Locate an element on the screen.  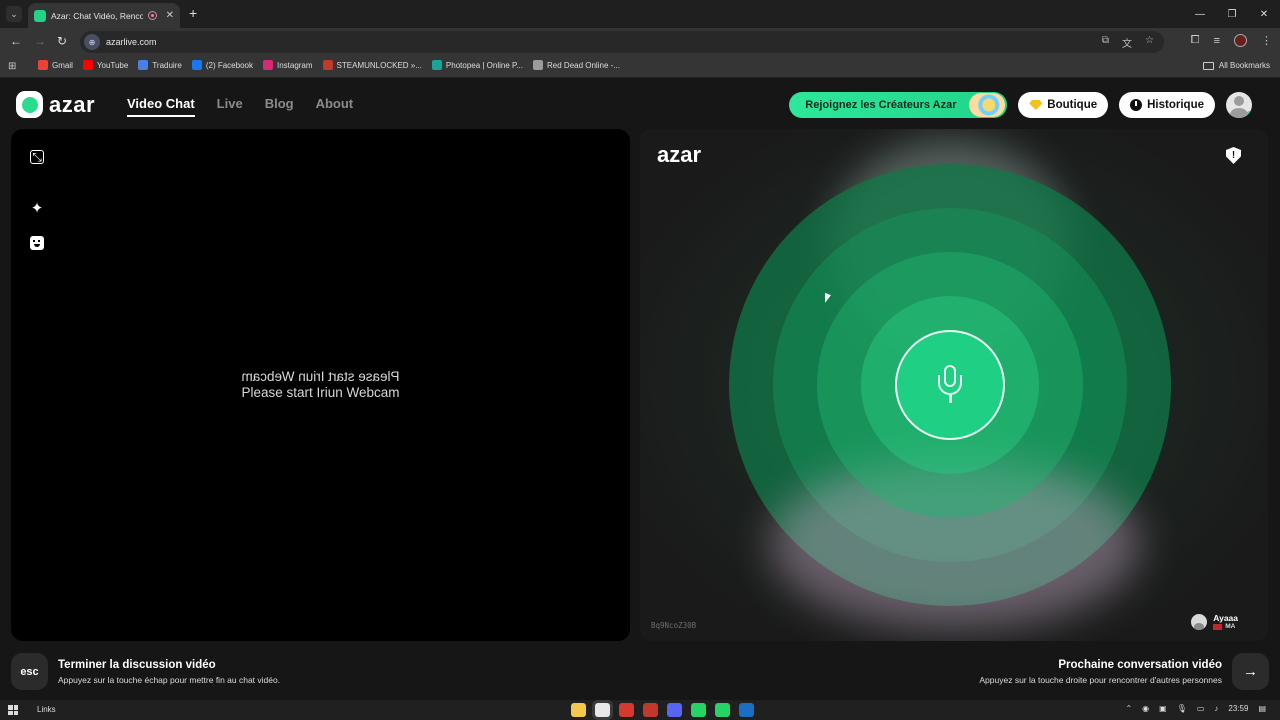
user-avatar is located at coordinates (1239, 105).